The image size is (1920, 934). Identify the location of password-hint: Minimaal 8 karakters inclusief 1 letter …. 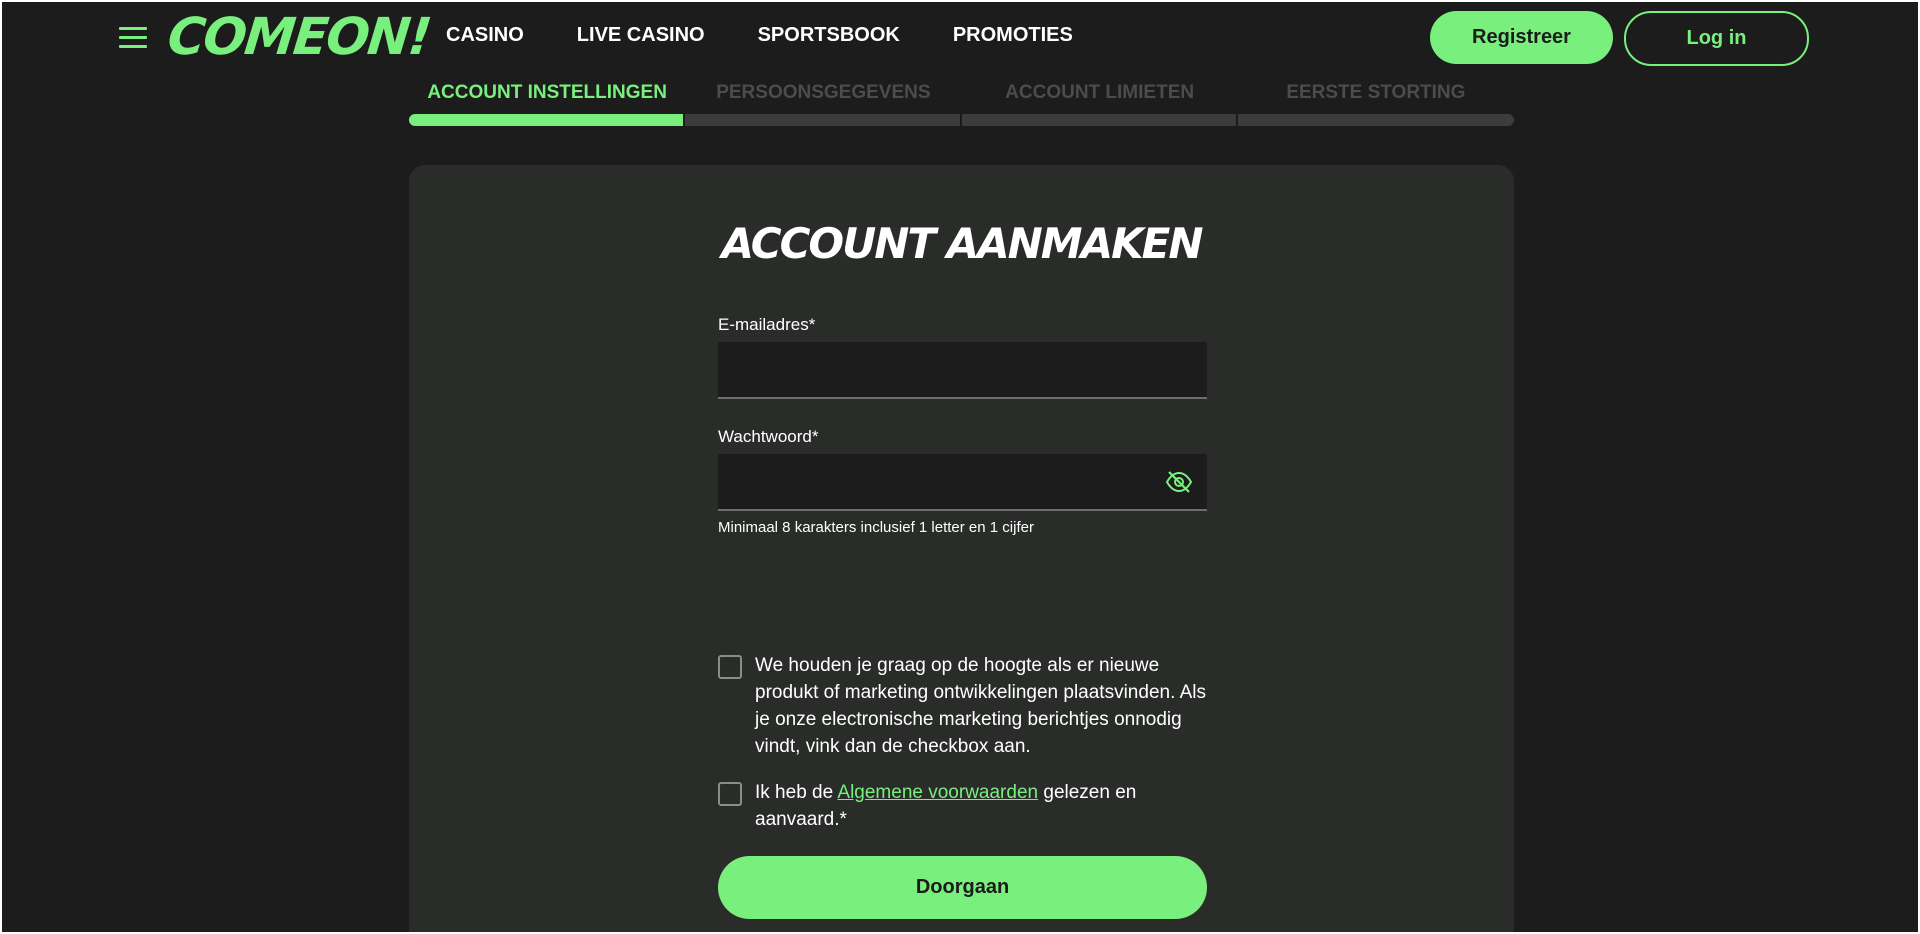
(876, 527).